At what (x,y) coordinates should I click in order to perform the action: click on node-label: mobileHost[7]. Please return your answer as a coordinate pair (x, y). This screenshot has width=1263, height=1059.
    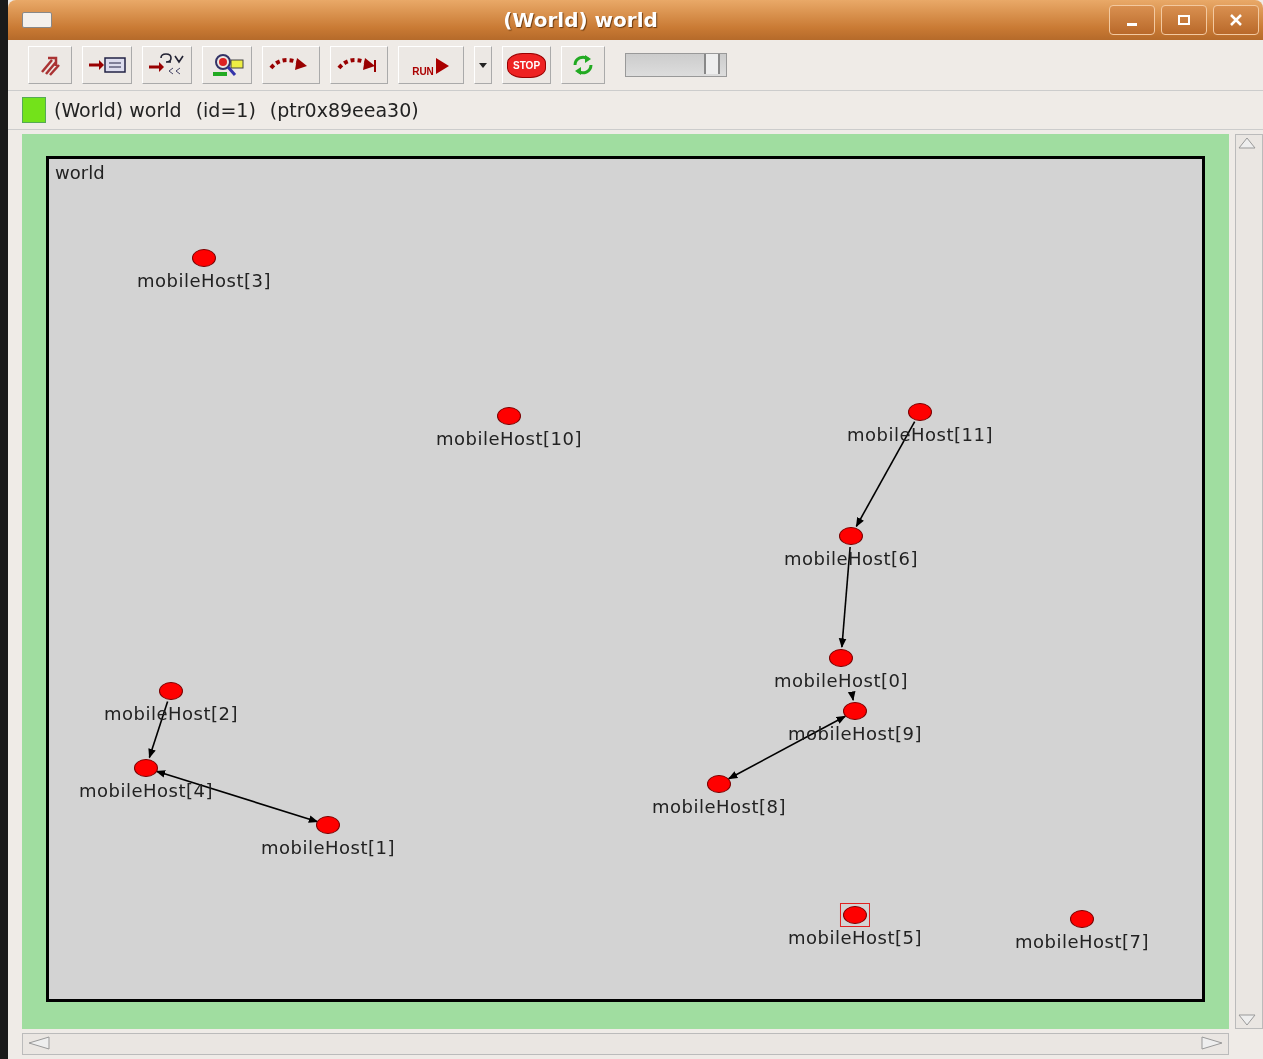
    Looking at the image, I should click on (1082, 941).